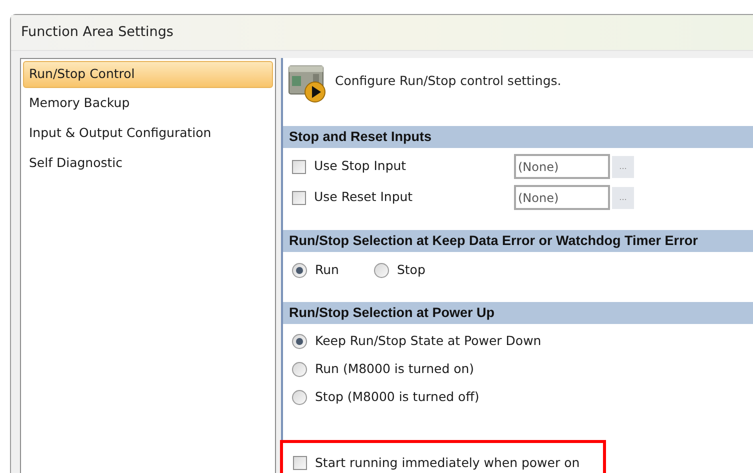 This screenshot has height=473, width=753. Describe the element at coordinates (97, 32) in the screenshot. I see `window-title: Function Area Settings` at that location.